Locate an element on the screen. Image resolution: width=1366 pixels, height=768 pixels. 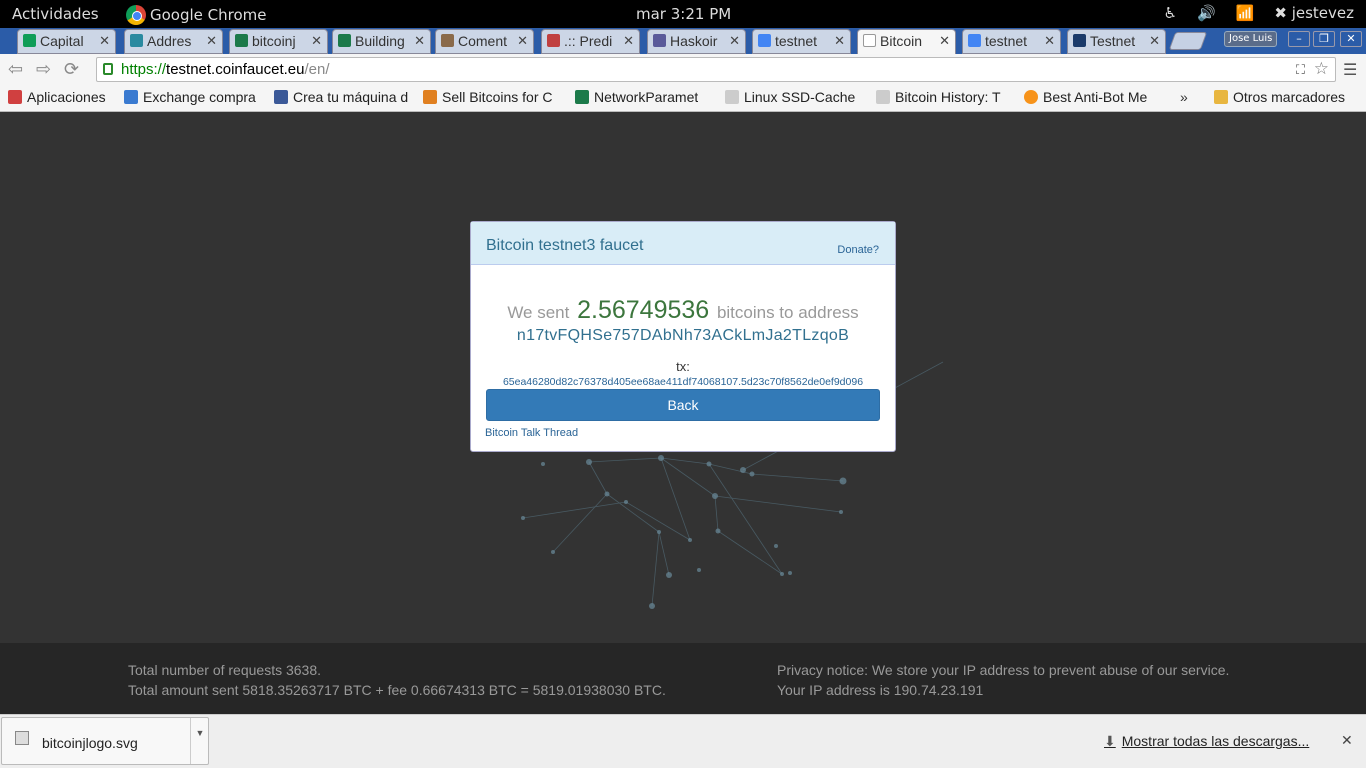
wifi-icon: 📶 is located at coordinates (1245, 13).